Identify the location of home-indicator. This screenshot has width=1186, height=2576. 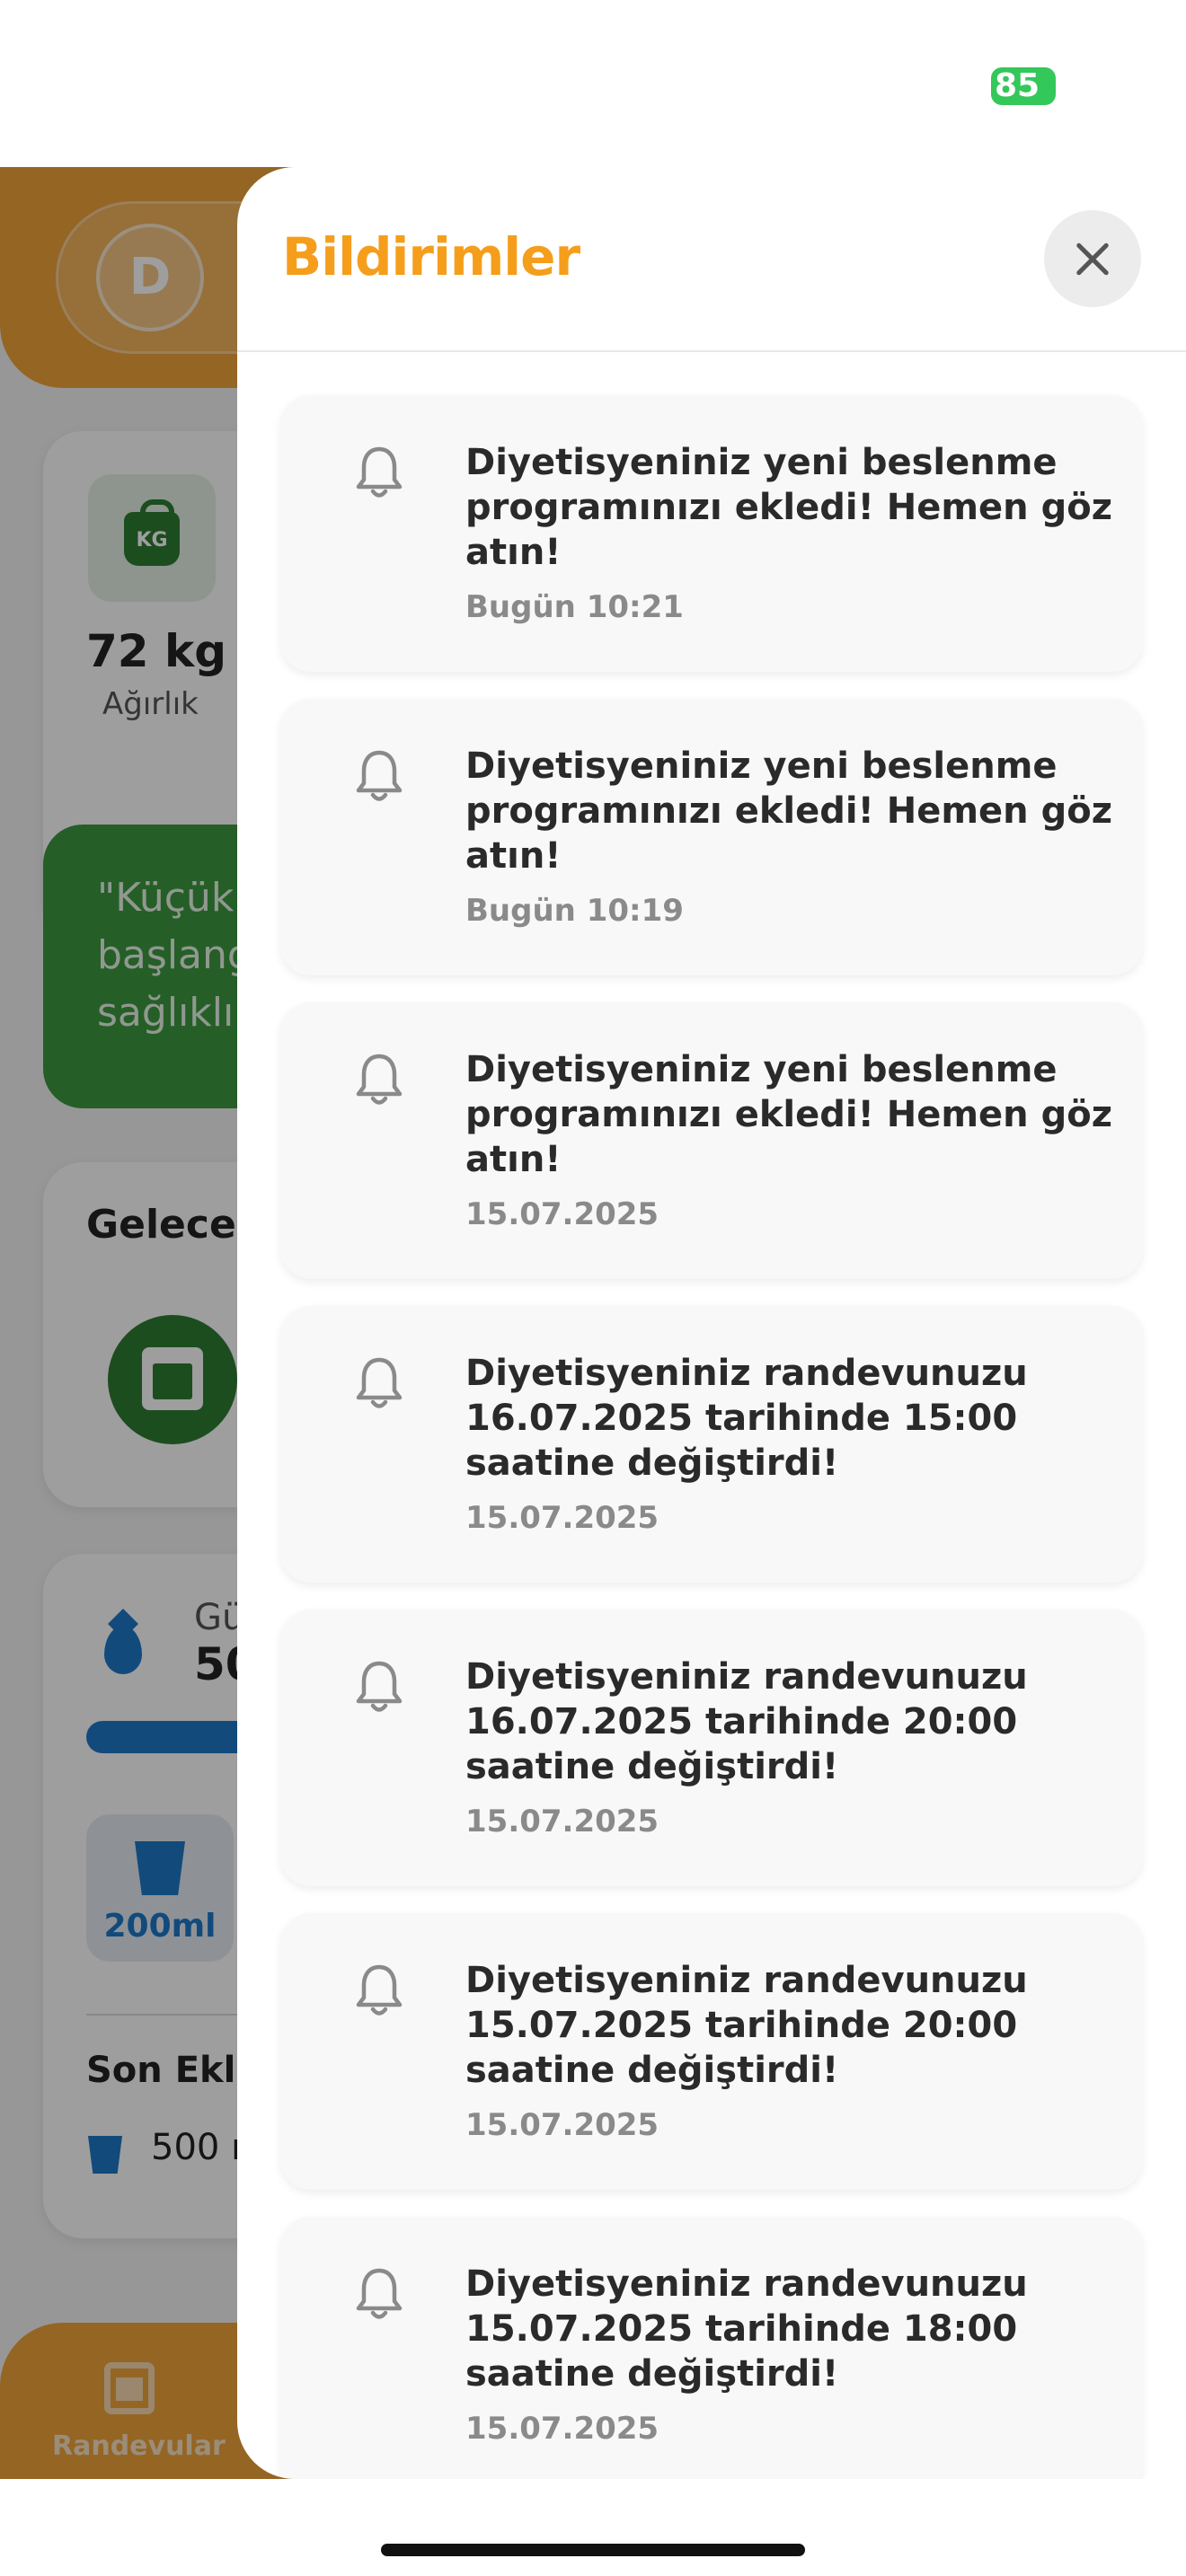
(593, 2550).